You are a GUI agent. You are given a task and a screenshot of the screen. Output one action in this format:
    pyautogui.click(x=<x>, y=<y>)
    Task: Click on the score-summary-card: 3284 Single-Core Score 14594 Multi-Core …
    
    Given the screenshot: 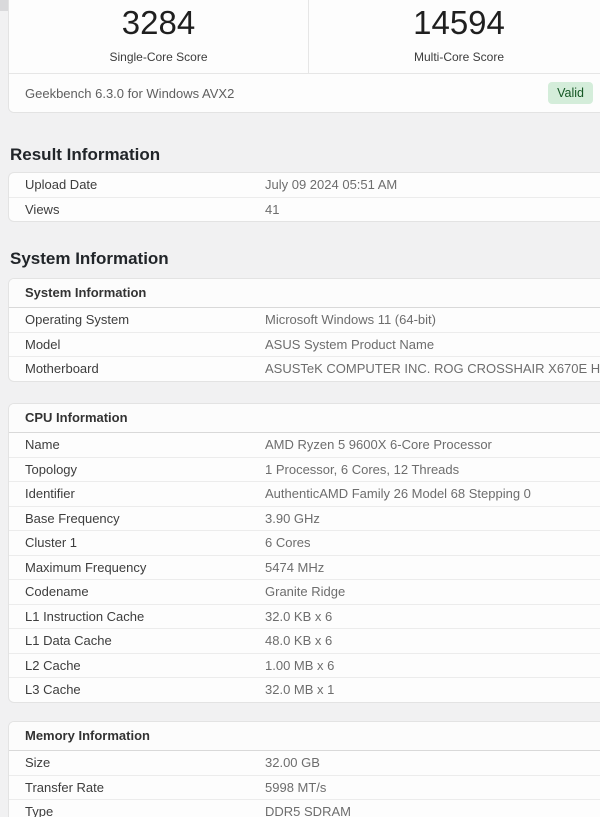 What is the action you would take?
    pyautogui.click(x=304, y=56)
    